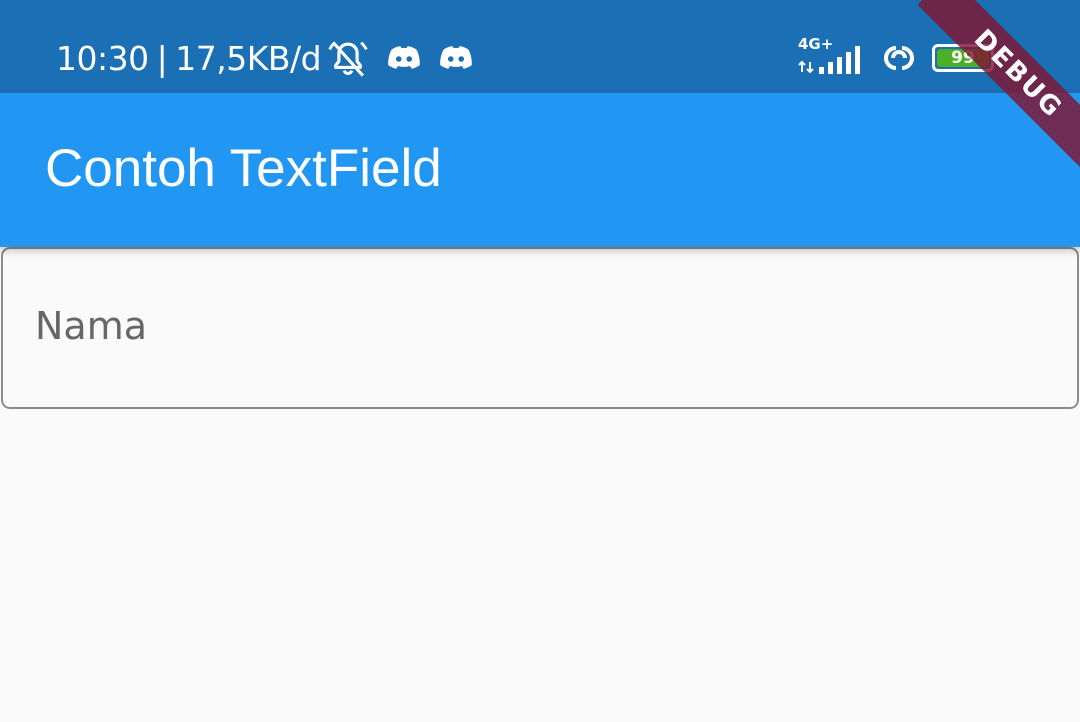 Image resolution: width=1080 pixels, height=722 pixels. Describe the element at coordinates (348, 59) in the screenshot. I see `bell-off-icon` at that location.